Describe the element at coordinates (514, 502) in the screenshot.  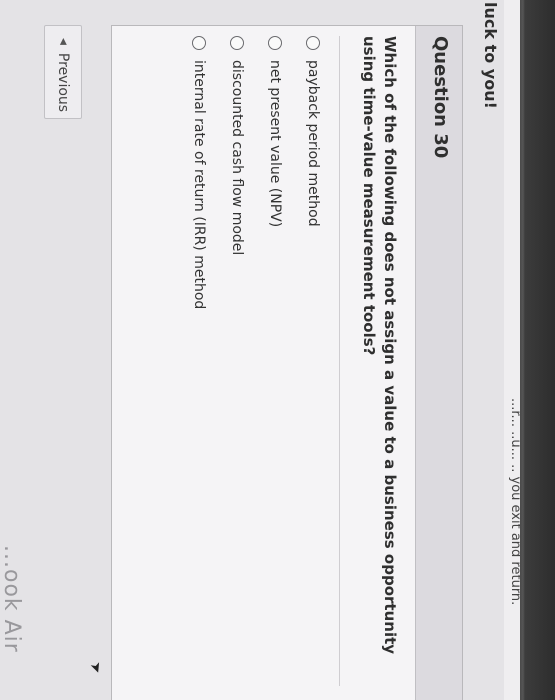
I see `banner-text: ...r... ..u... .. you exit and return.` at that location.